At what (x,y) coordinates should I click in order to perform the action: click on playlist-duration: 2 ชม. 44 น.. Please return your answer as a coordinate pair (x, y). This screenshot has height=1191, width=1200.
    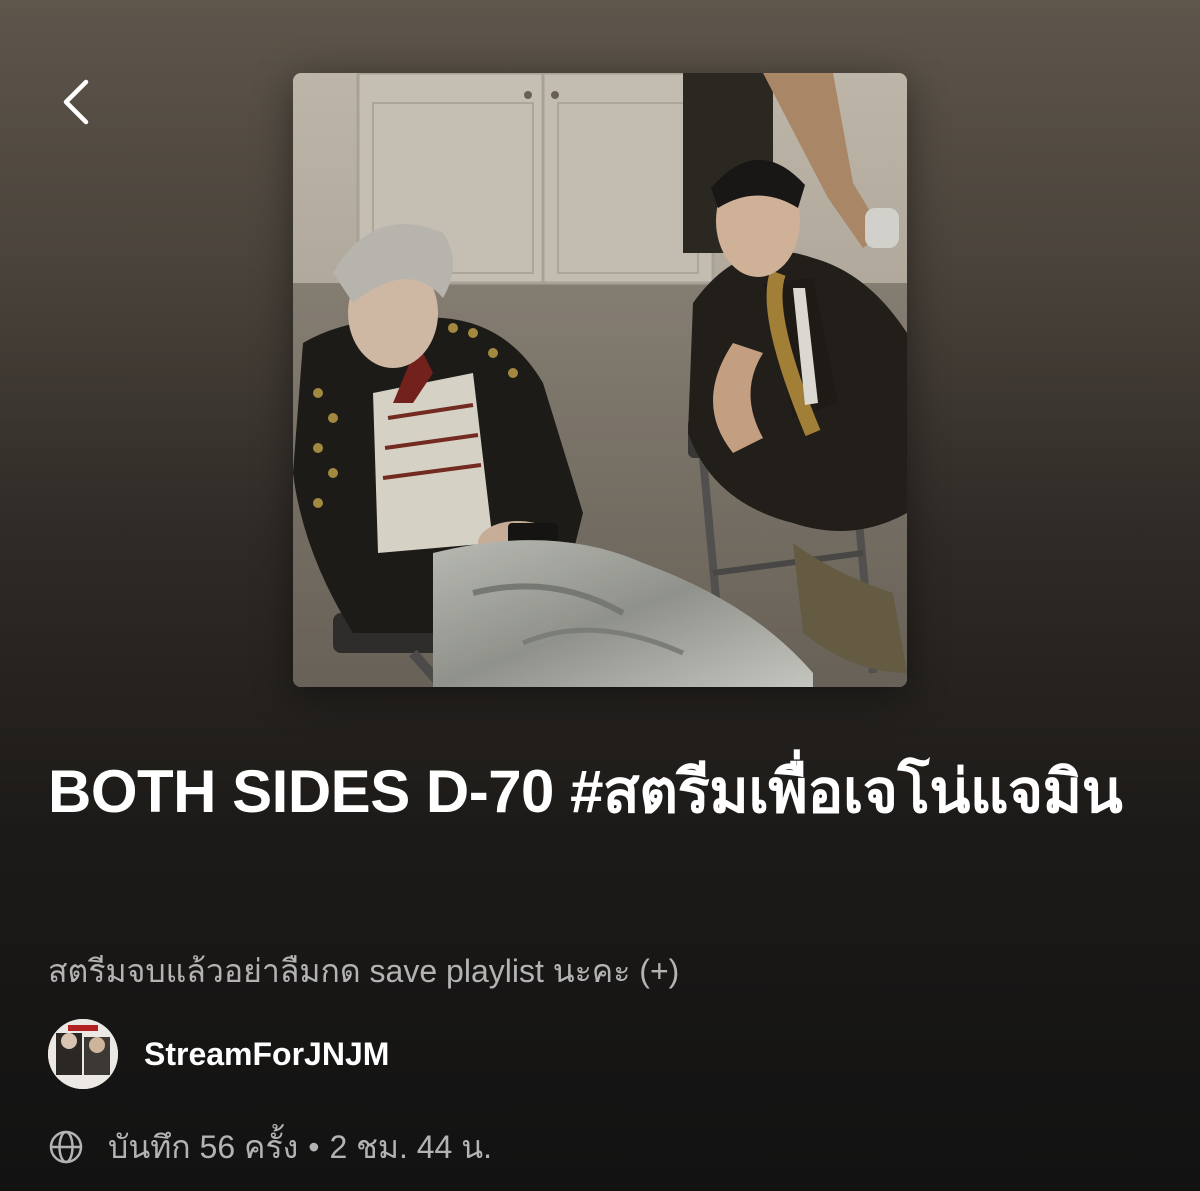
    Looking at the image, I should click on (410, 1146).